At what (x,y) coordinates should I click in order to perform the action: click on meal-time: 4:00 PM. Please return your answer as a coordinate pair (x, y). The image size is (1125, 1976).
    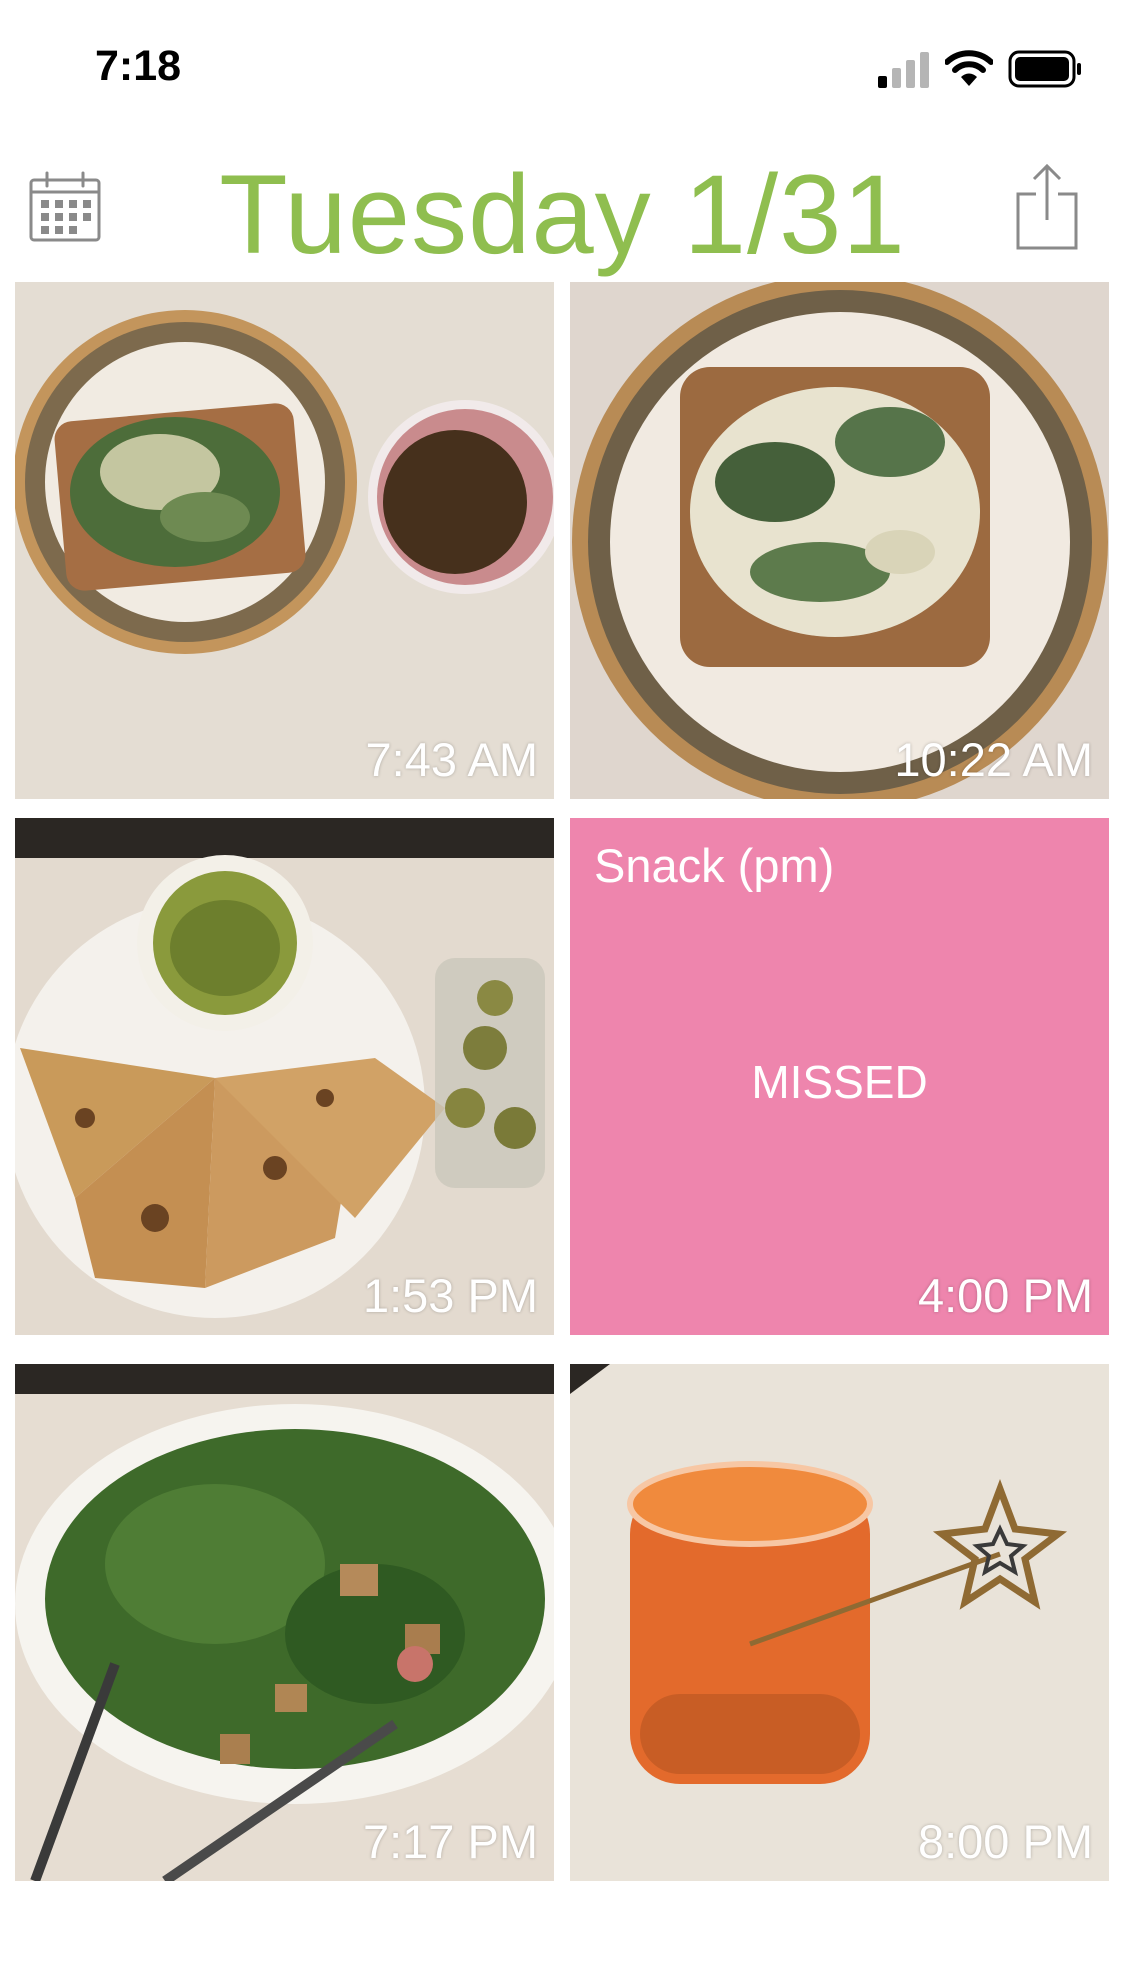
    Looking at the image, I should click on (1005, 1295).